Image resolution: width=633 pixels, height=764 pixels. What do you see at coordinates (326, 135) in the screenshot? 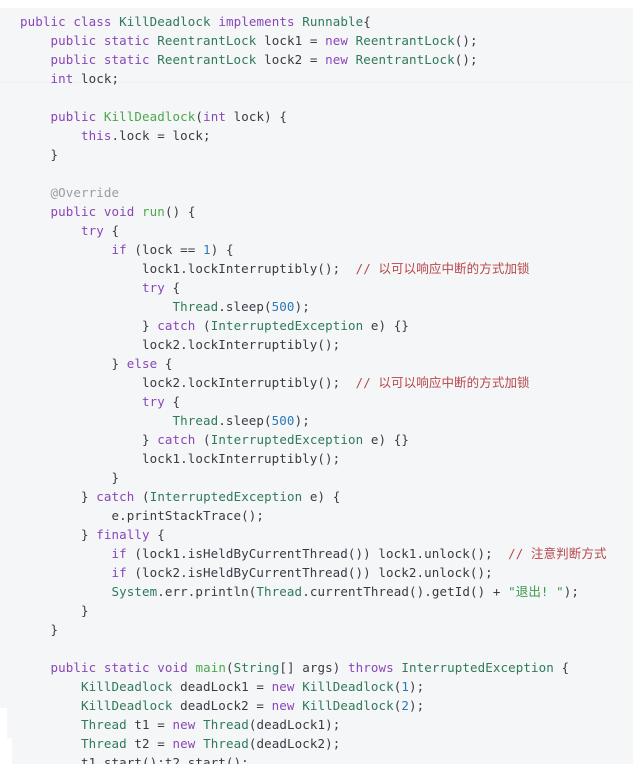
I see `code-line: this.lock = lock;` at bounding box center [326, 135].